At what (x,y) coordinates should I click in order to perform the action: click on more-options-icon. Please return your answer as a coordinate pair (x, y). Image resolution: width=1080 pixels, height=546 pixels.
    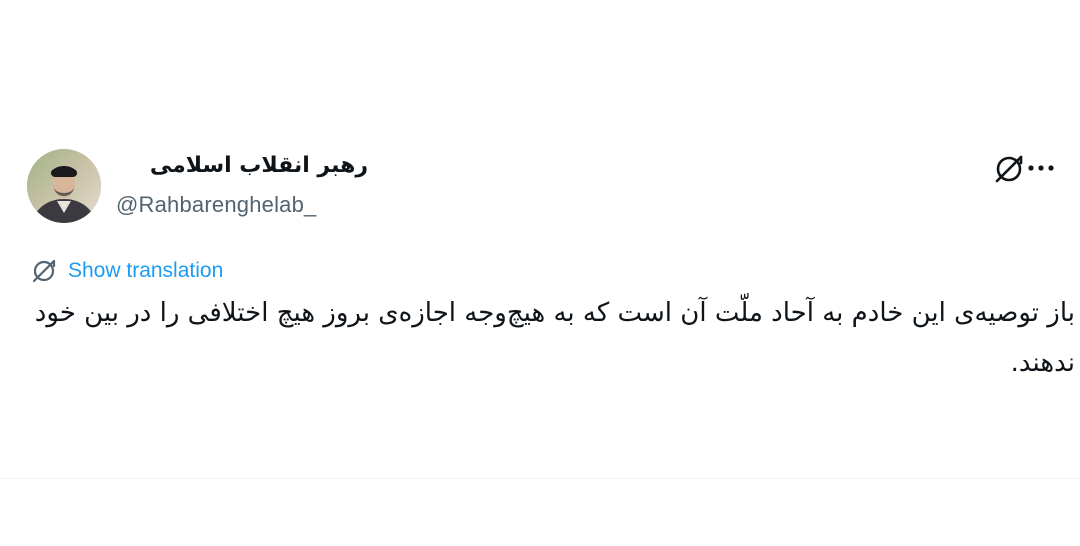
    Looking at the image, I should click on (1041, 168).